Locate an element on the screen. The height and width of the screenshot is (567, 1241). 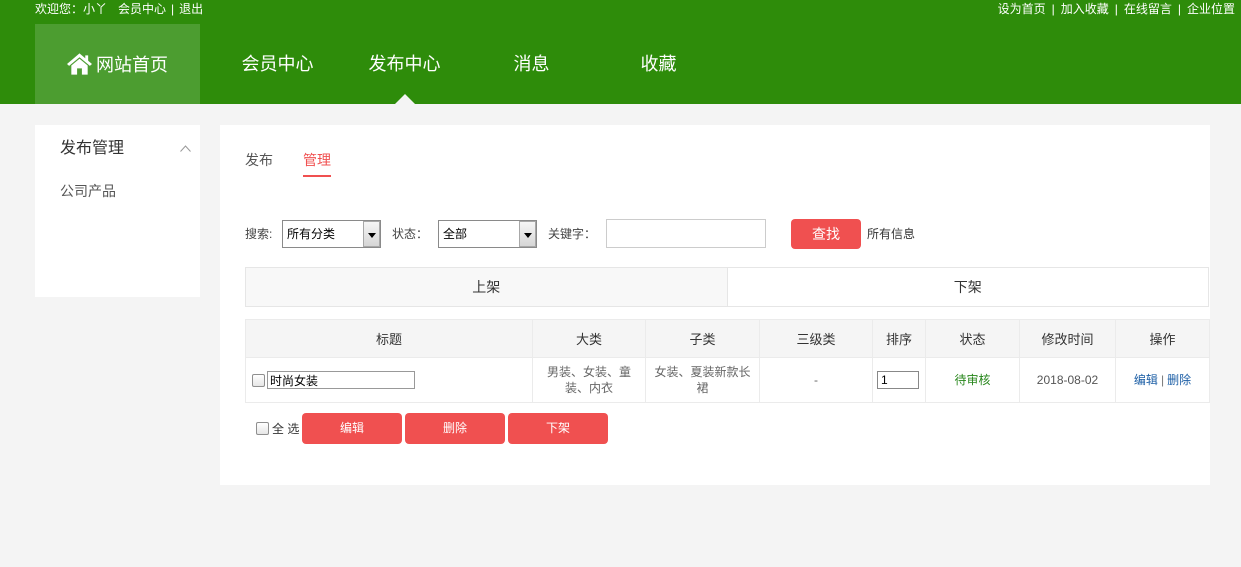
site-links: 设为首页 | 加入收藏 | 在线留言 | 企业位置 is located at coordinates (1116, 9).